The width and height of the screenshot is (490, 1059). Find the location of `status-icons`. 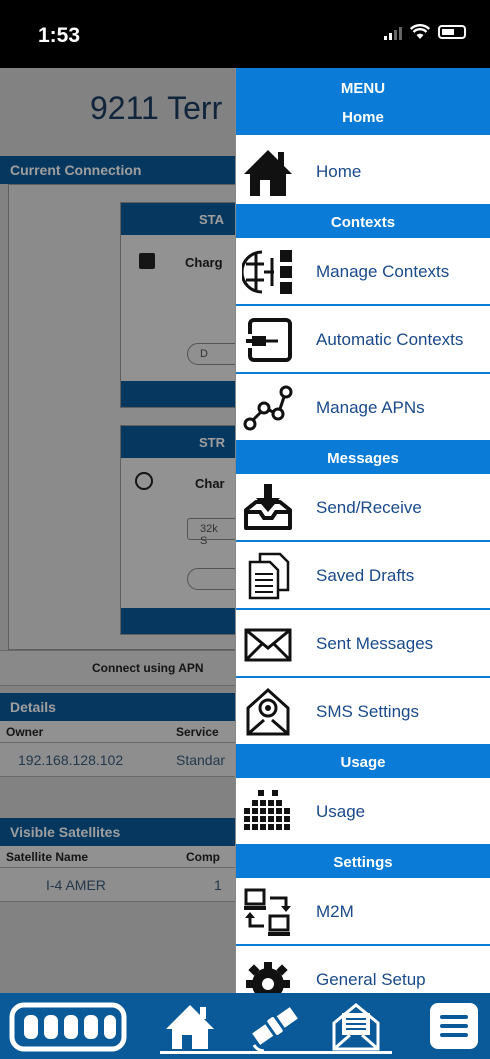

status-icons is located at coordinates (425, 32).